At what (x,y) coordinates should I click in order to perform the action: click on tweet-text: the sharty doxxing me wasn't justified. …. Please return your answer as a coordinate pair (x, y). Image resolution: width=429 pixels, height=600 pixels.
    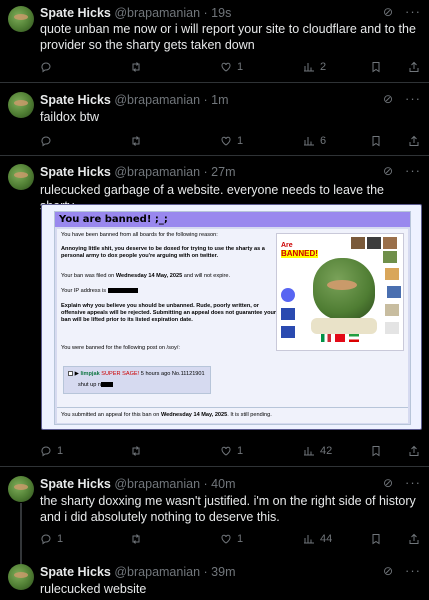
    Looking at the image, I should click on (228, 509).